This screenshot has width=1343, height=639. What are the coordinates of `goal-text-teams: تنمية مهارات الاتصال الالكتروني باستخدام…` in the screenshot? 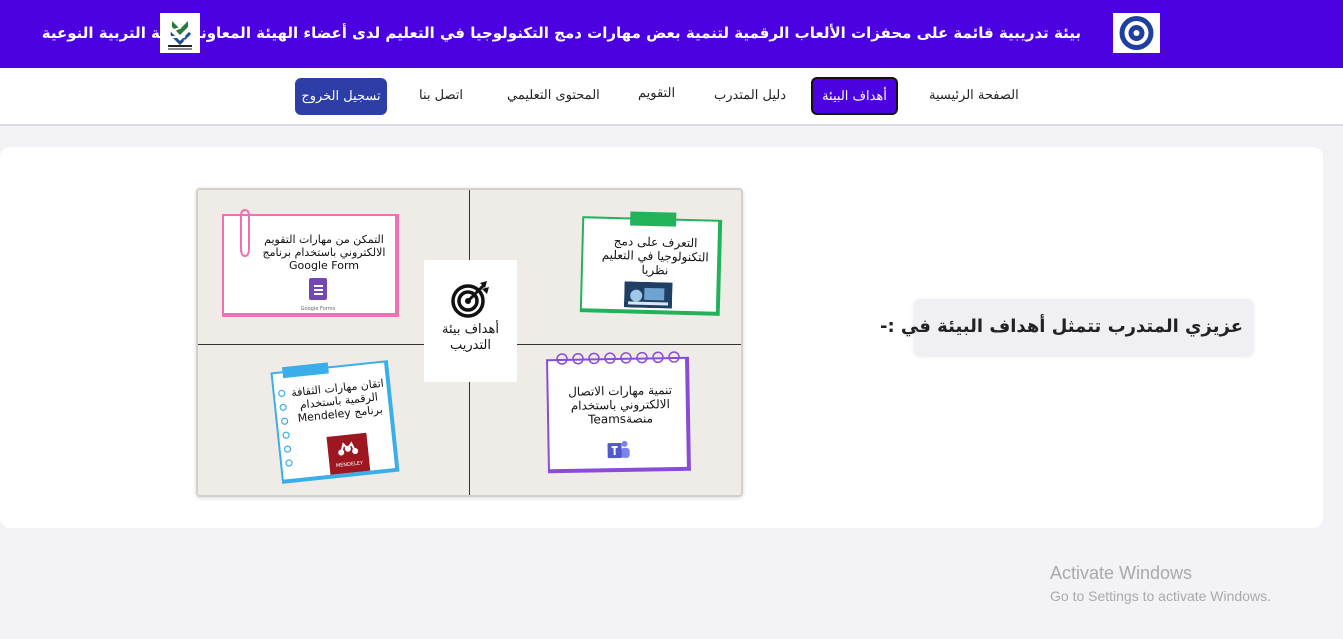 It's located at (620, 405).